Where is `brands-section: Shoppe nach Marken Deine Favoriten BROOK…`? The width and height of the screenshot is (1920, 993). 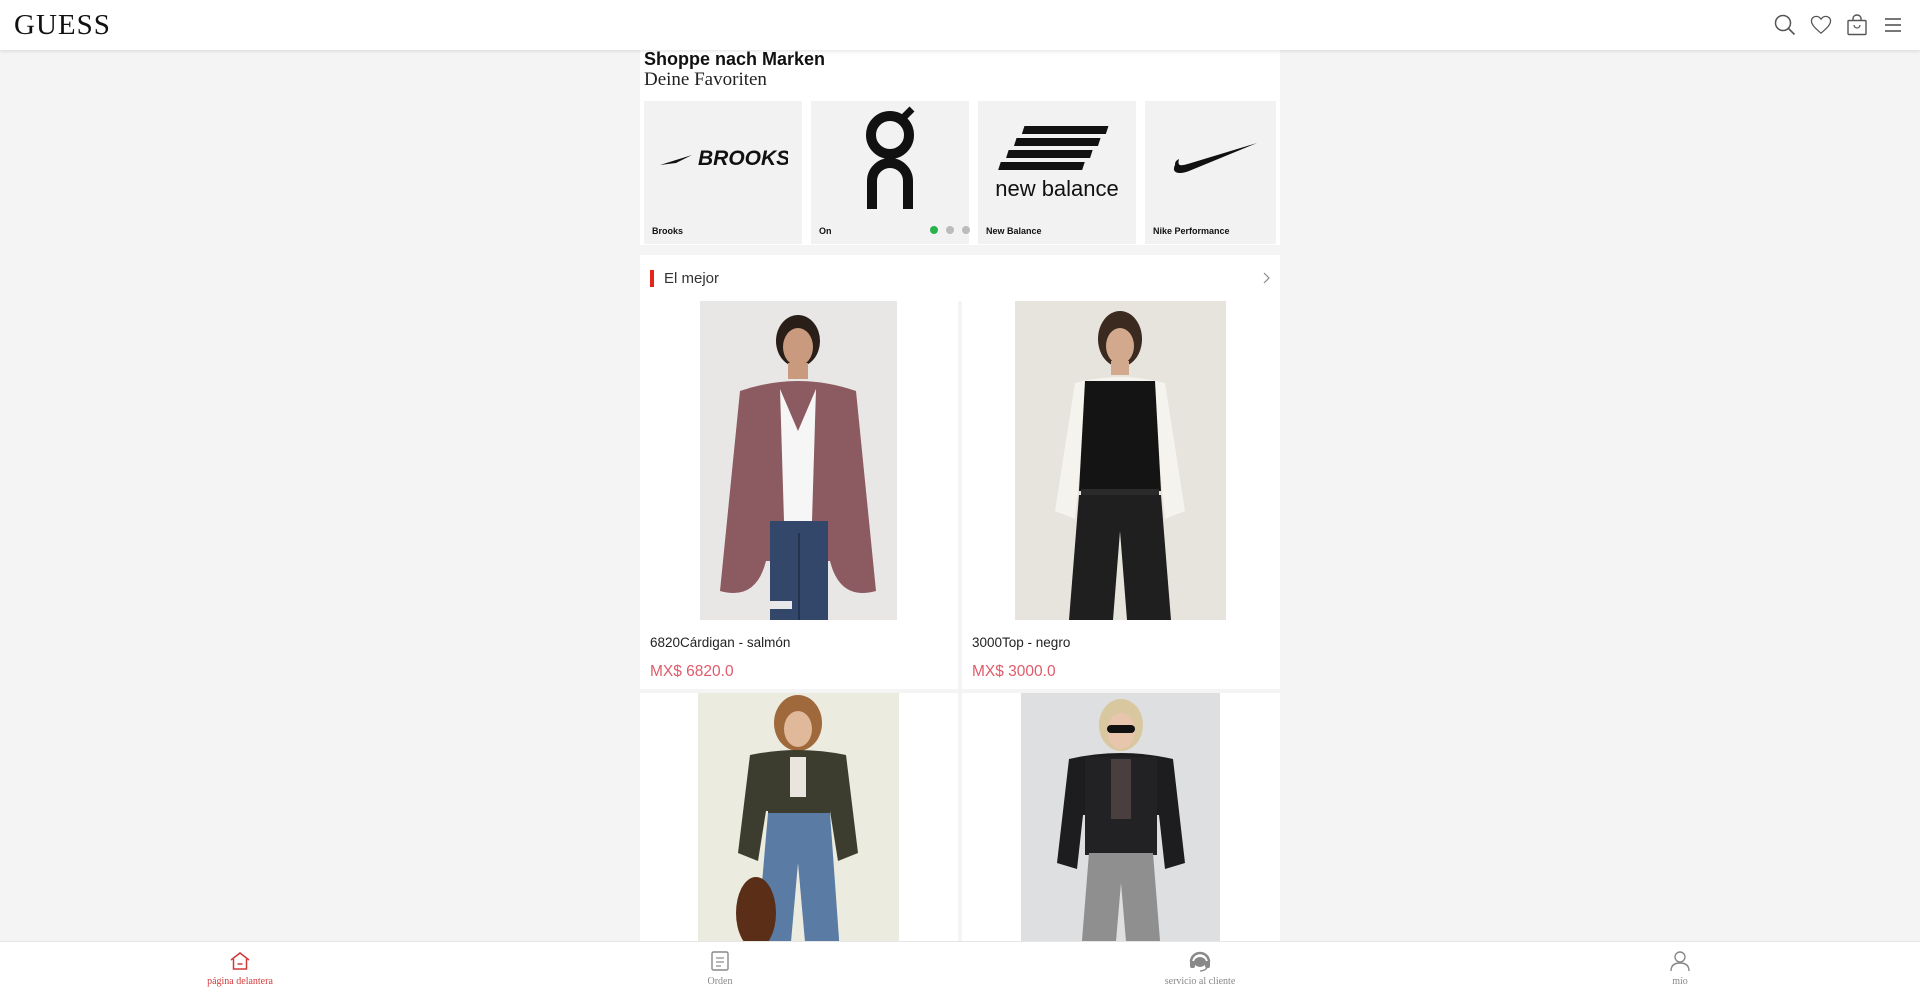
brands-section: Shoppe nach Marken Deine Favoriten BROOK… is located at coordinates (960, 147).